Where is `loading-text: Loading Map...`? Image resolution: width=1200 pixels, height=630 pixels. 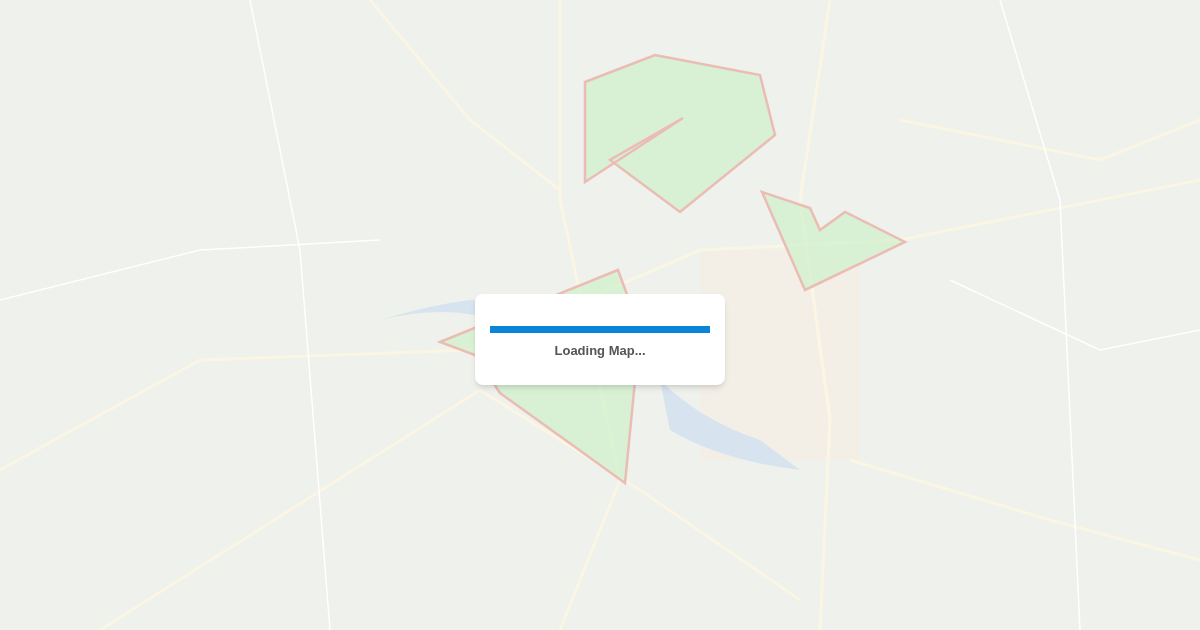
loading-text: Loading Map... is located at coordinates (600, 351).